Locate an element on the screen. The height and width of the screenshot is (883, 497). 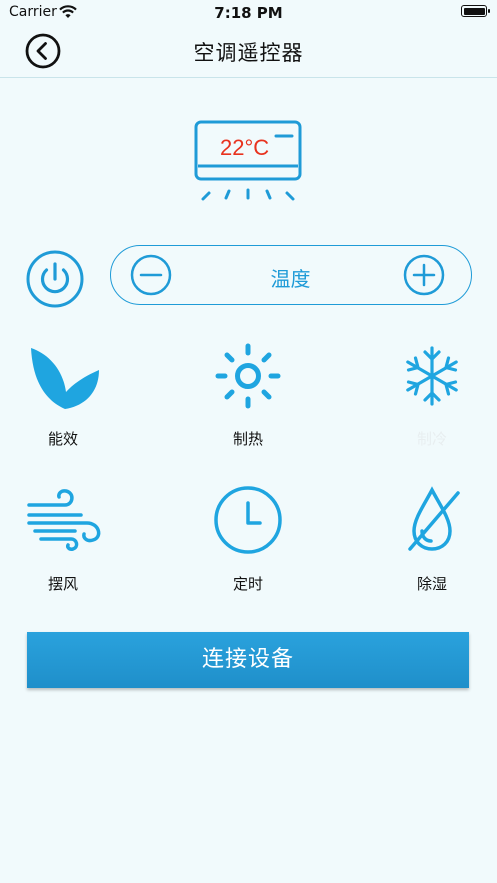
power-button is located at coordinates (55, 279).